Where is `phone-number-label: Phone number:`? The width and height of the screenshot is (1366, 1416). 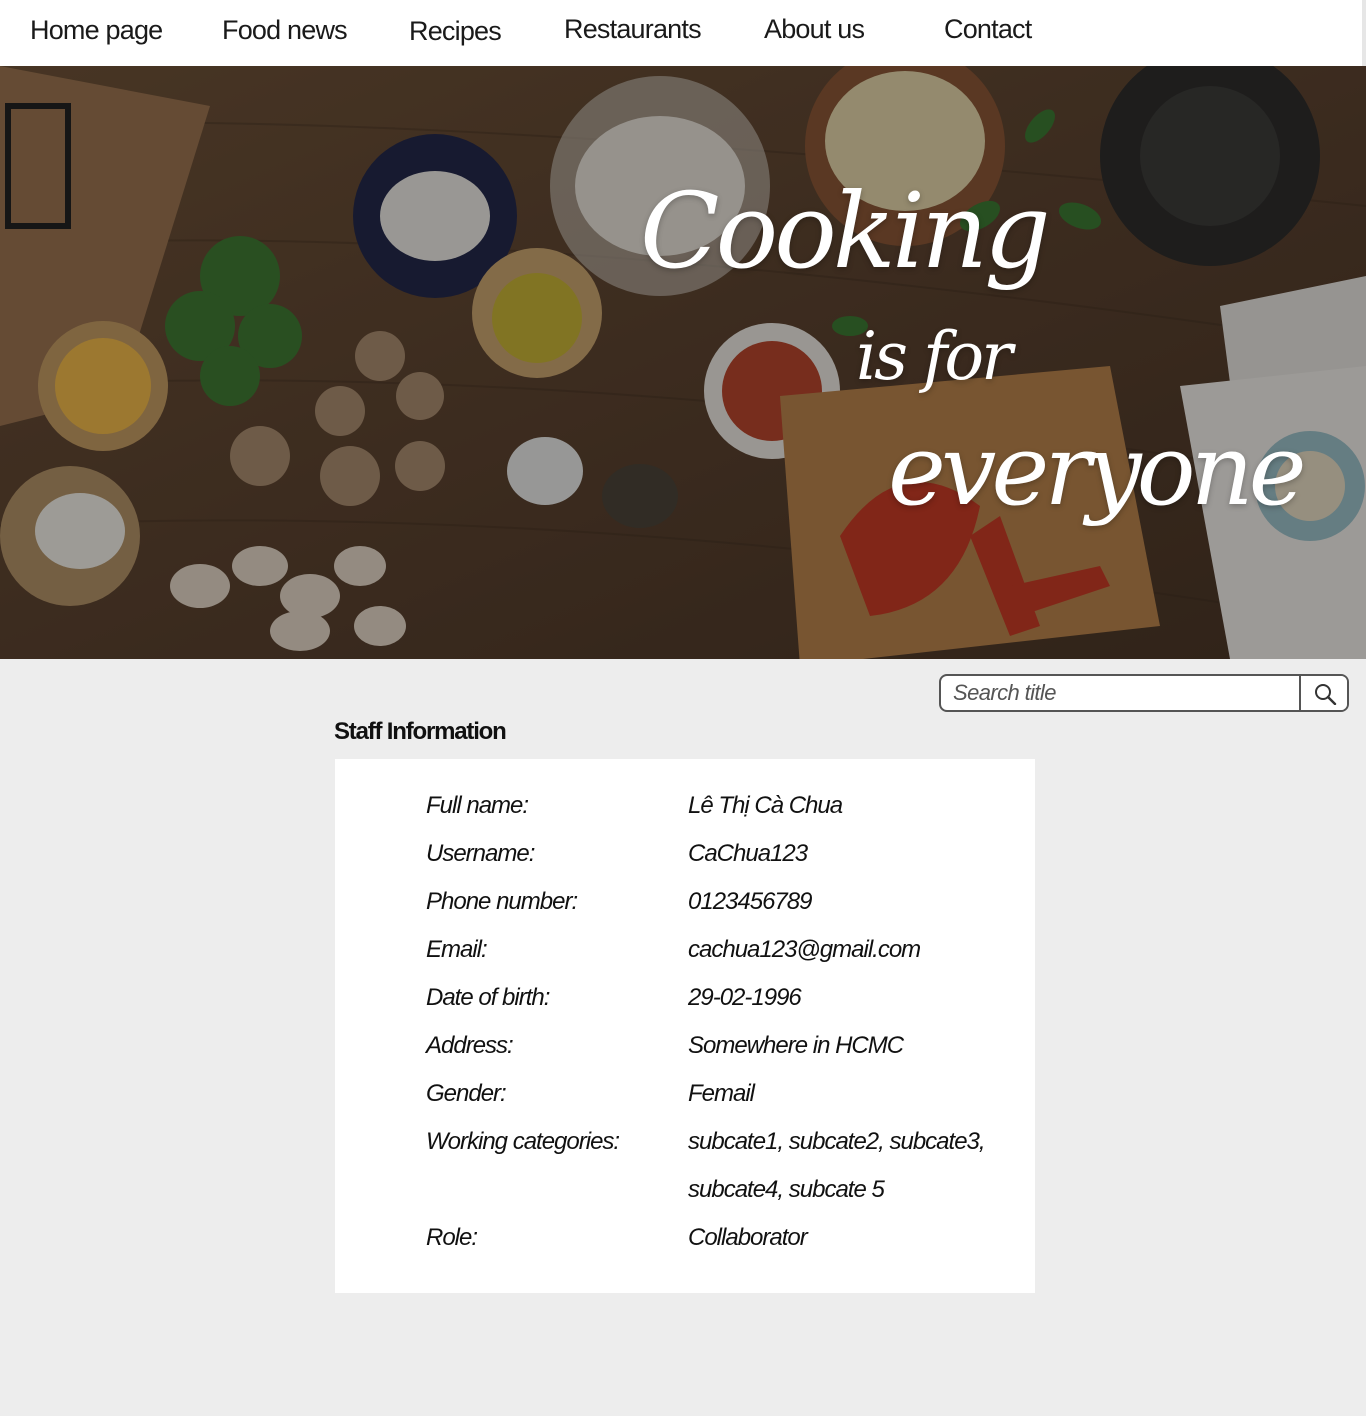
phone-number-label: Phone number: is located at coordinates (502, 901).